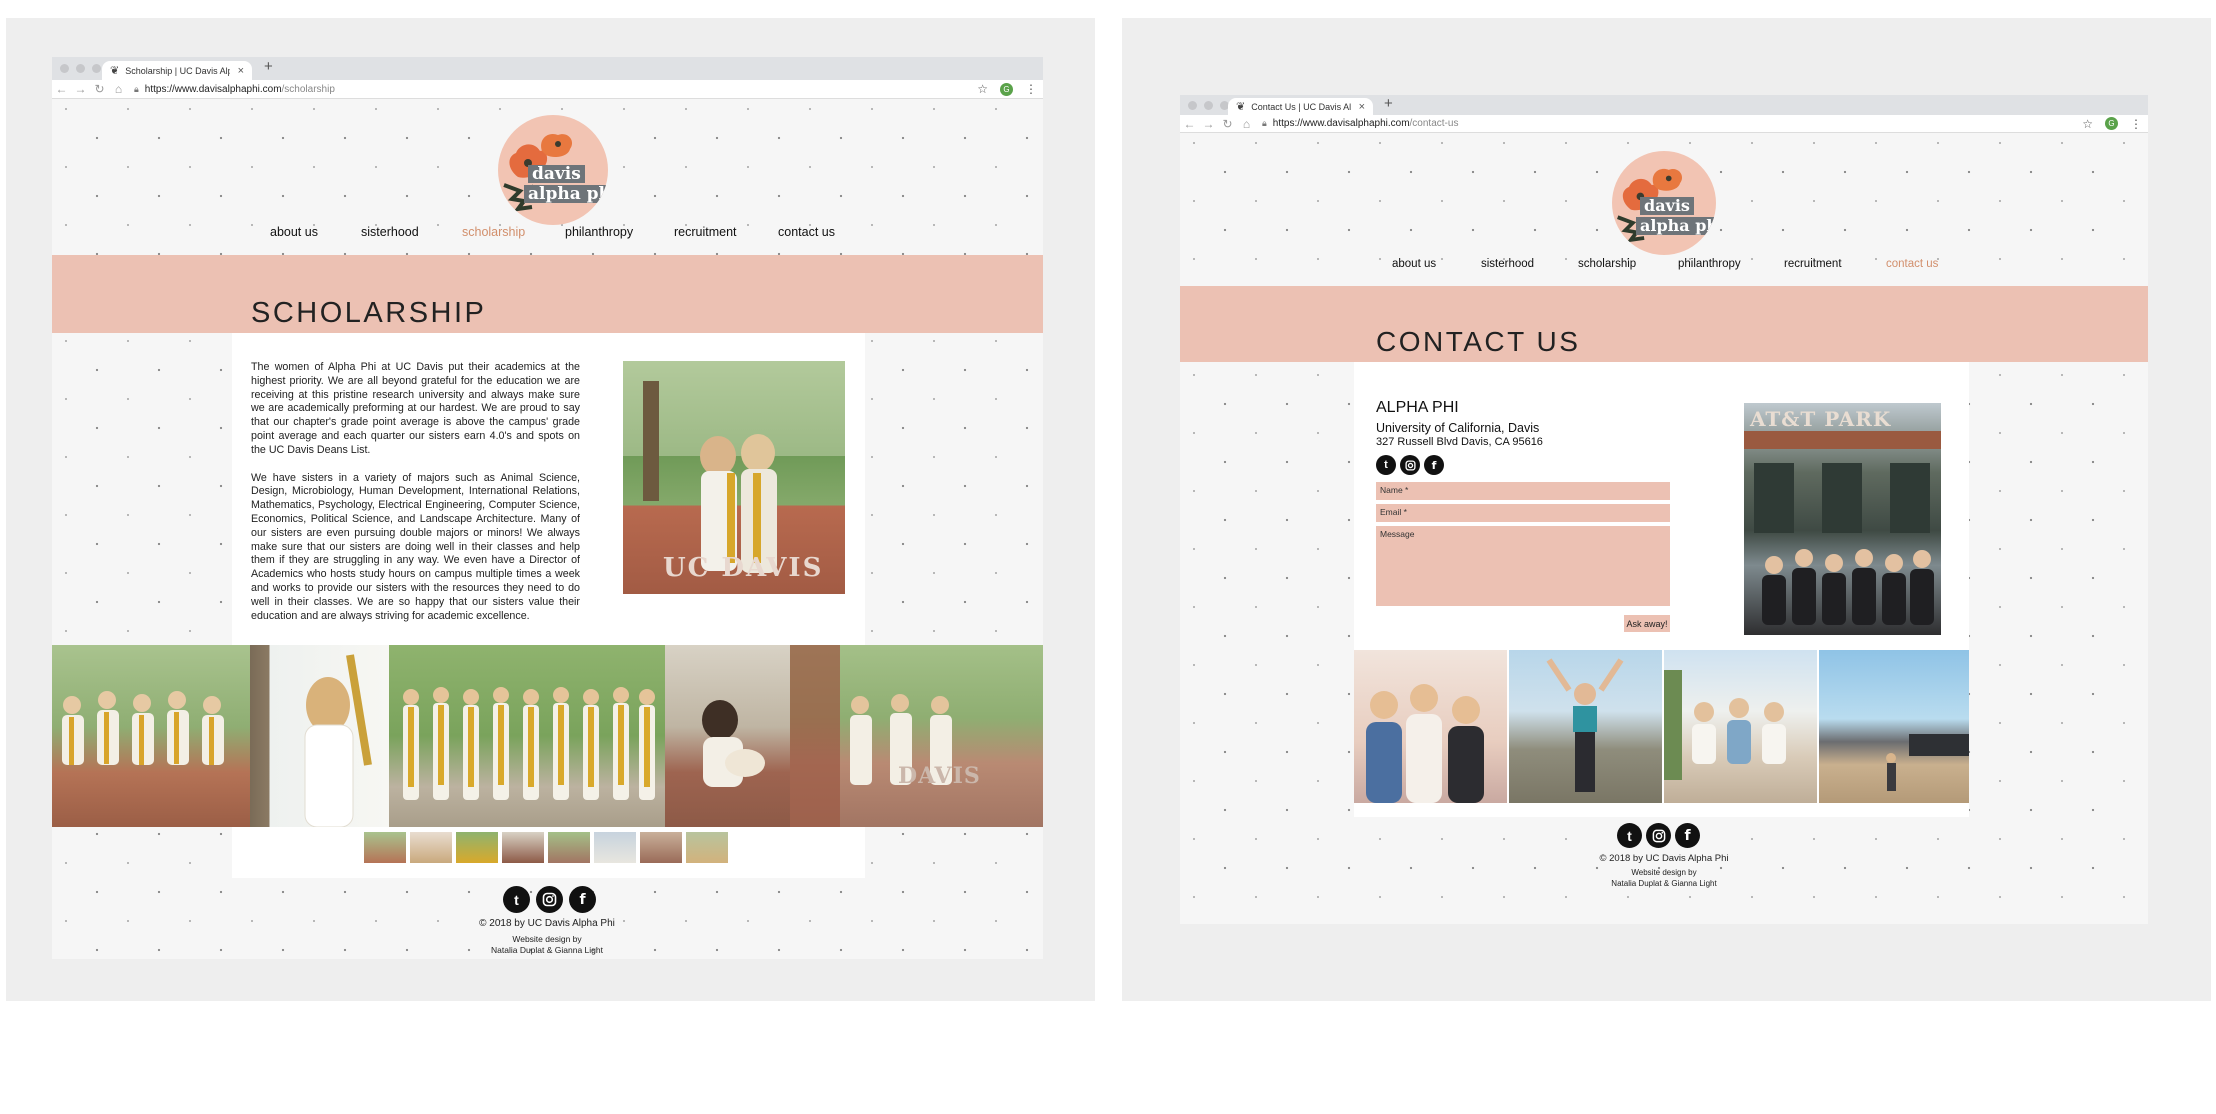  I want to click on org-name: ALPHA PHI, so click(1417, 407).